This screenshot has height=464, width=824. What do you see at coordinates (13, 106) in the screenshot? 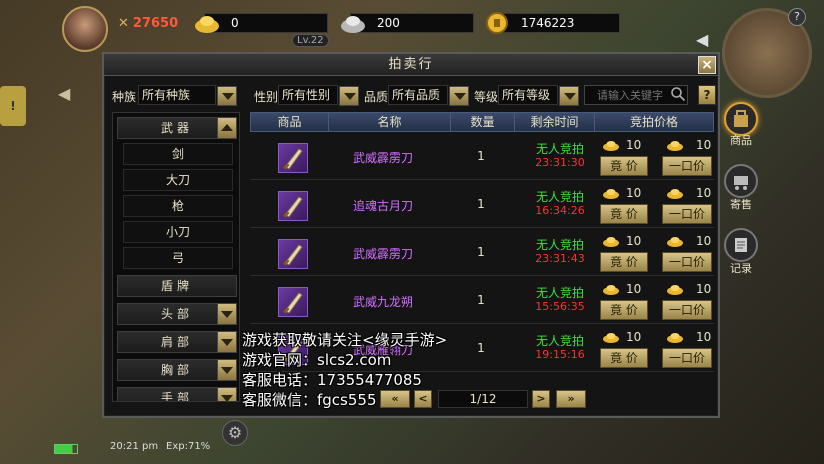
I see `side-quest-icon: !` at bounding box center [13, 106].